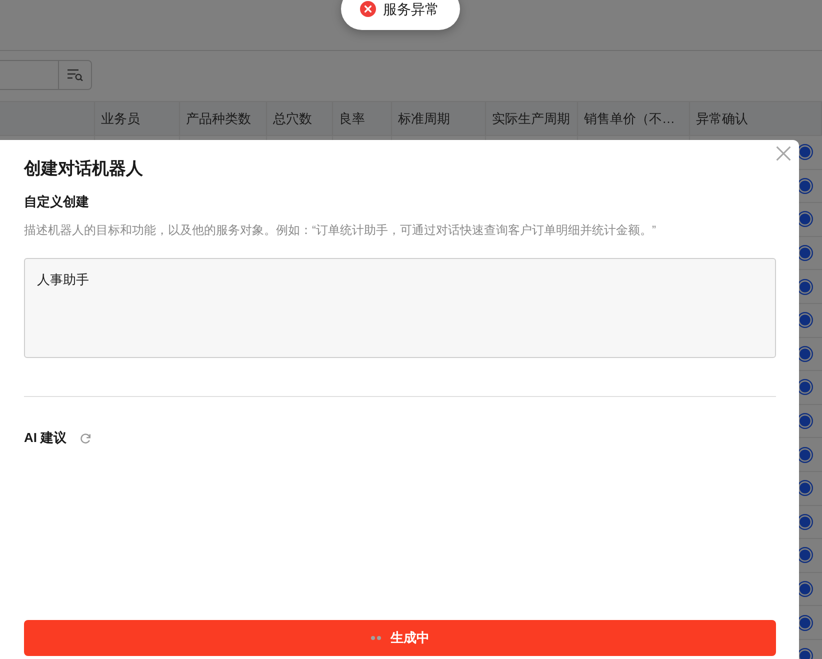  Describe the element at coordinates (424, 119) in the screenshot. I see `column-header: 标准周期` at that location.